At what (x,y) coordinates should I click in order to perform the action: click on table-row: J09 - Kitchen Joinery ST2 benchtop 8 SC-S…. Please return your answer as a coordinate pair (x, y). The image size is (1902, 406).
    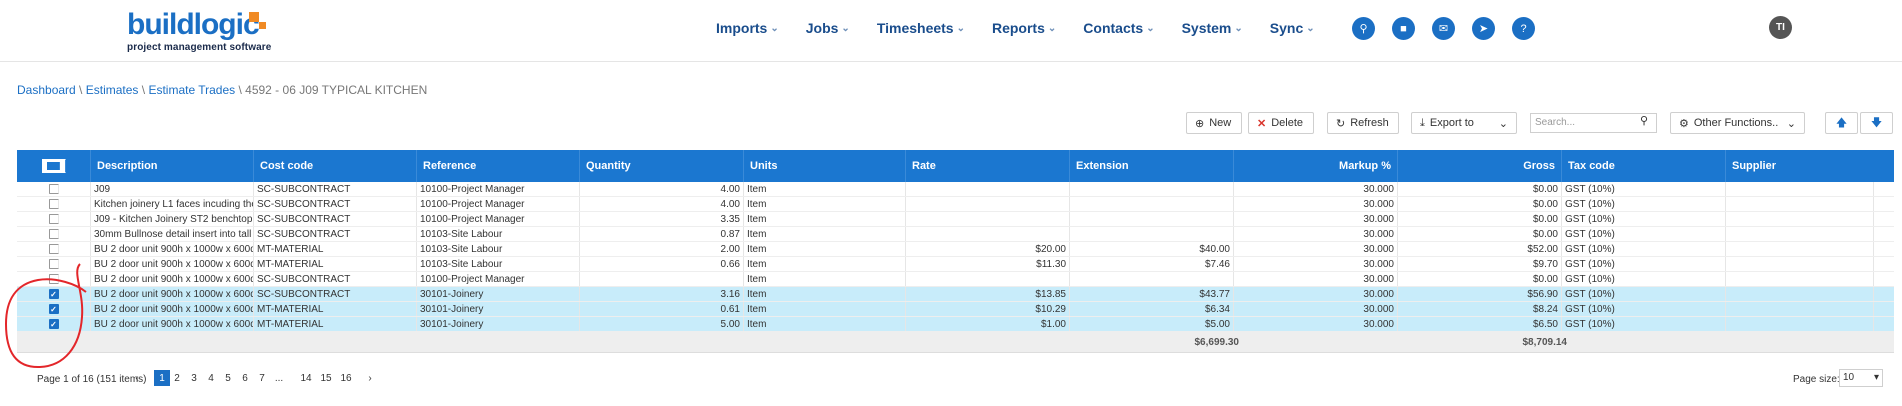
    Looking at the image, I should click on (955, 219).